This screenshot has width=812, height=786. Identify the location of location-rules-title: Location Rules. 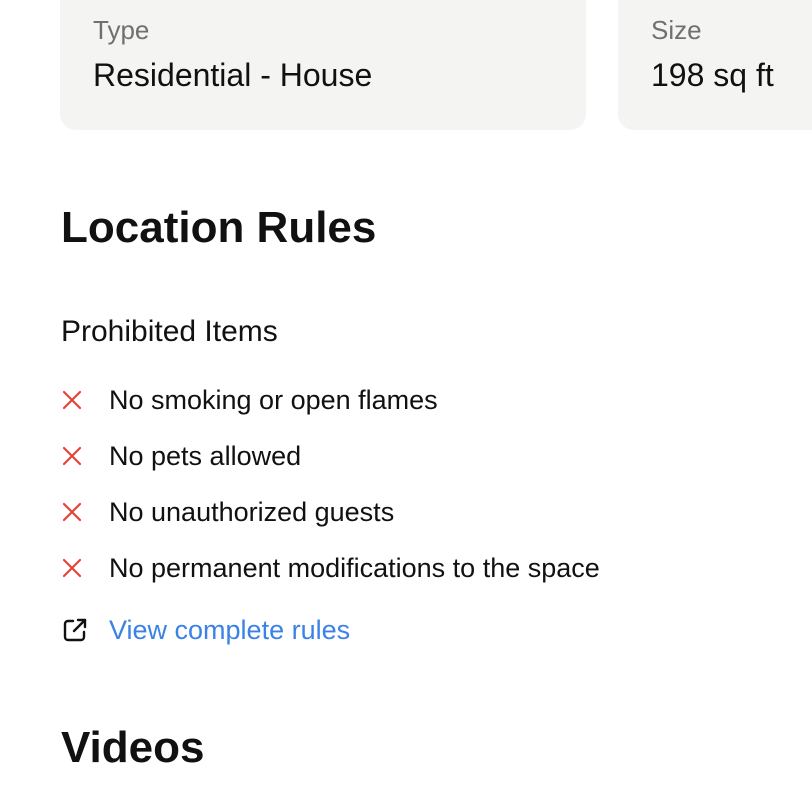
(219, 227).